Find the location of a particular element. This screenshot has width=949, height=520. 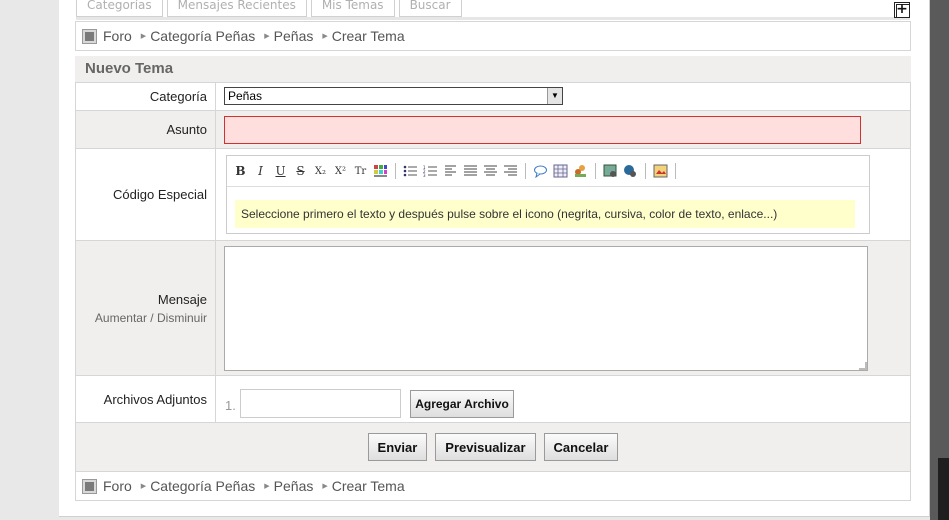

numbered-list-icon: 123 is located at coordinates (430, 171).